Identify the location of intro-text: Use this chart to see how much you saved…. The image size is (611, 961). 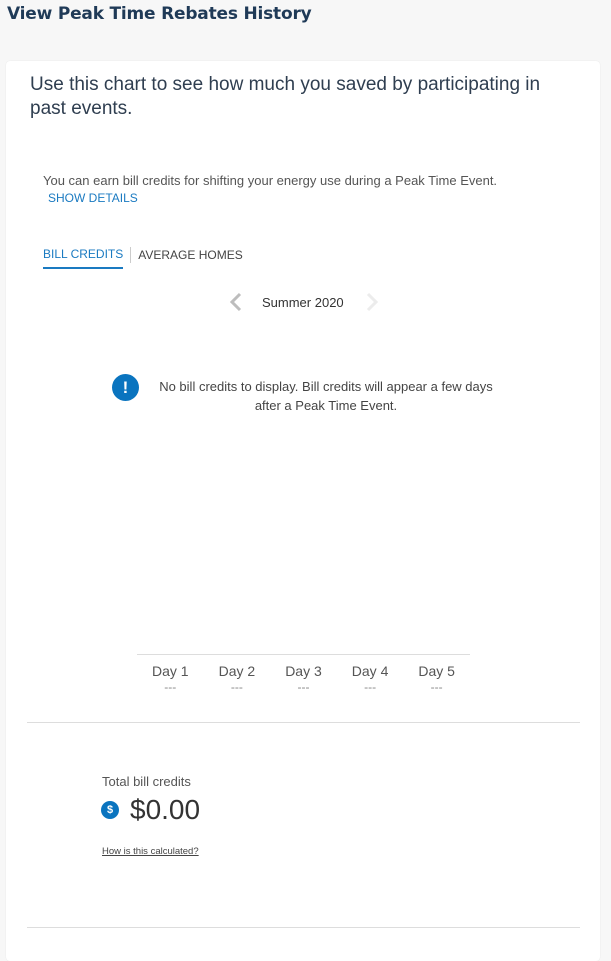
(285, 96).